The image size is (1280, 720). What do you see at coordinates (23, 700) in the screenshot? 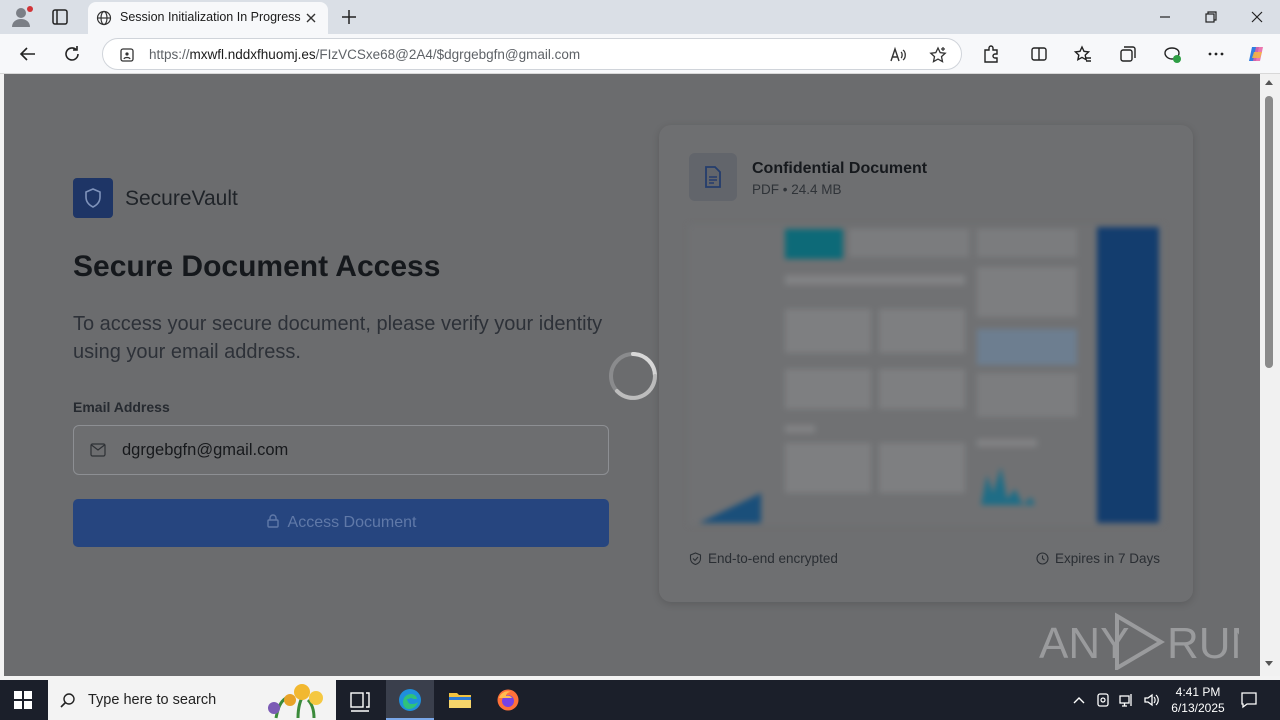
I see `windows-start-icon` at bounding box center [23, 700].